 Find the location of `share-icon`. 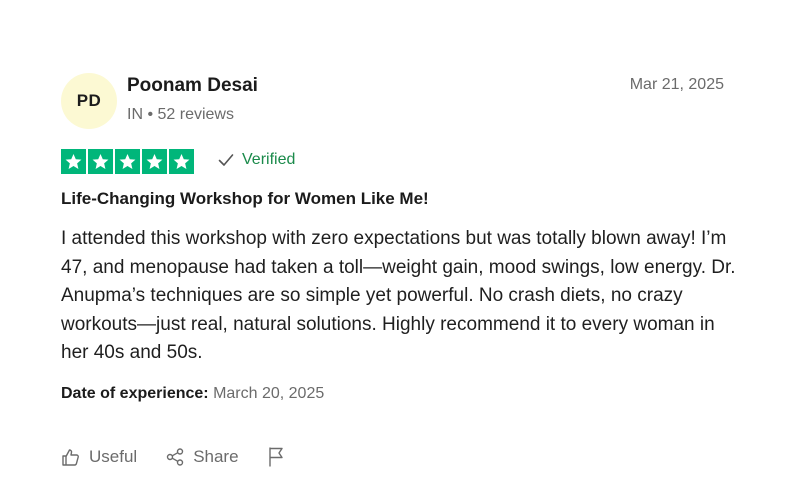

share-icon is located at coordinates (175, 457).